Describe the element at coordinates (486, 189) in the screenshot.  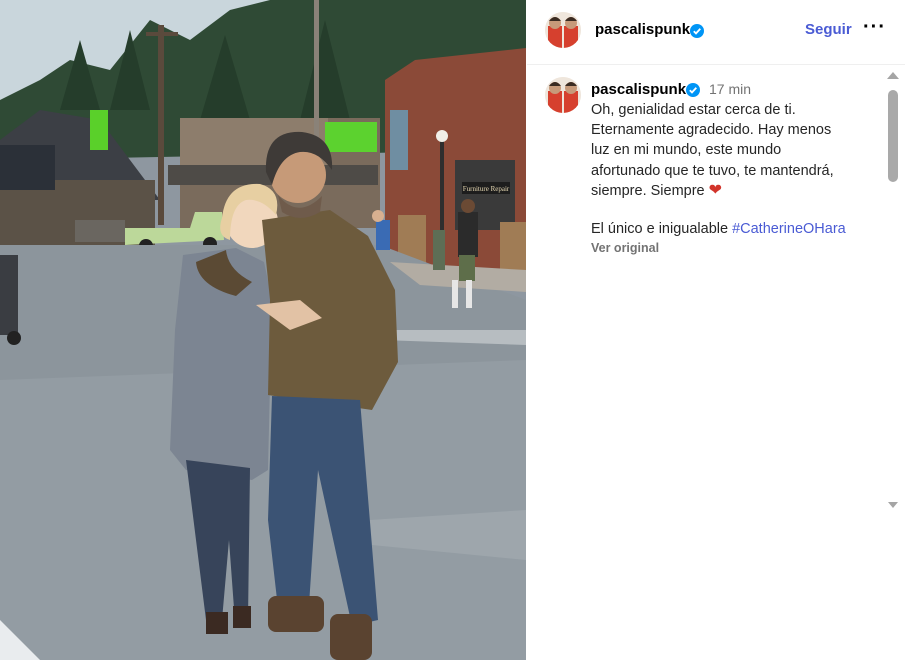
I see `shop-sign: Furniture Repair` at that location.